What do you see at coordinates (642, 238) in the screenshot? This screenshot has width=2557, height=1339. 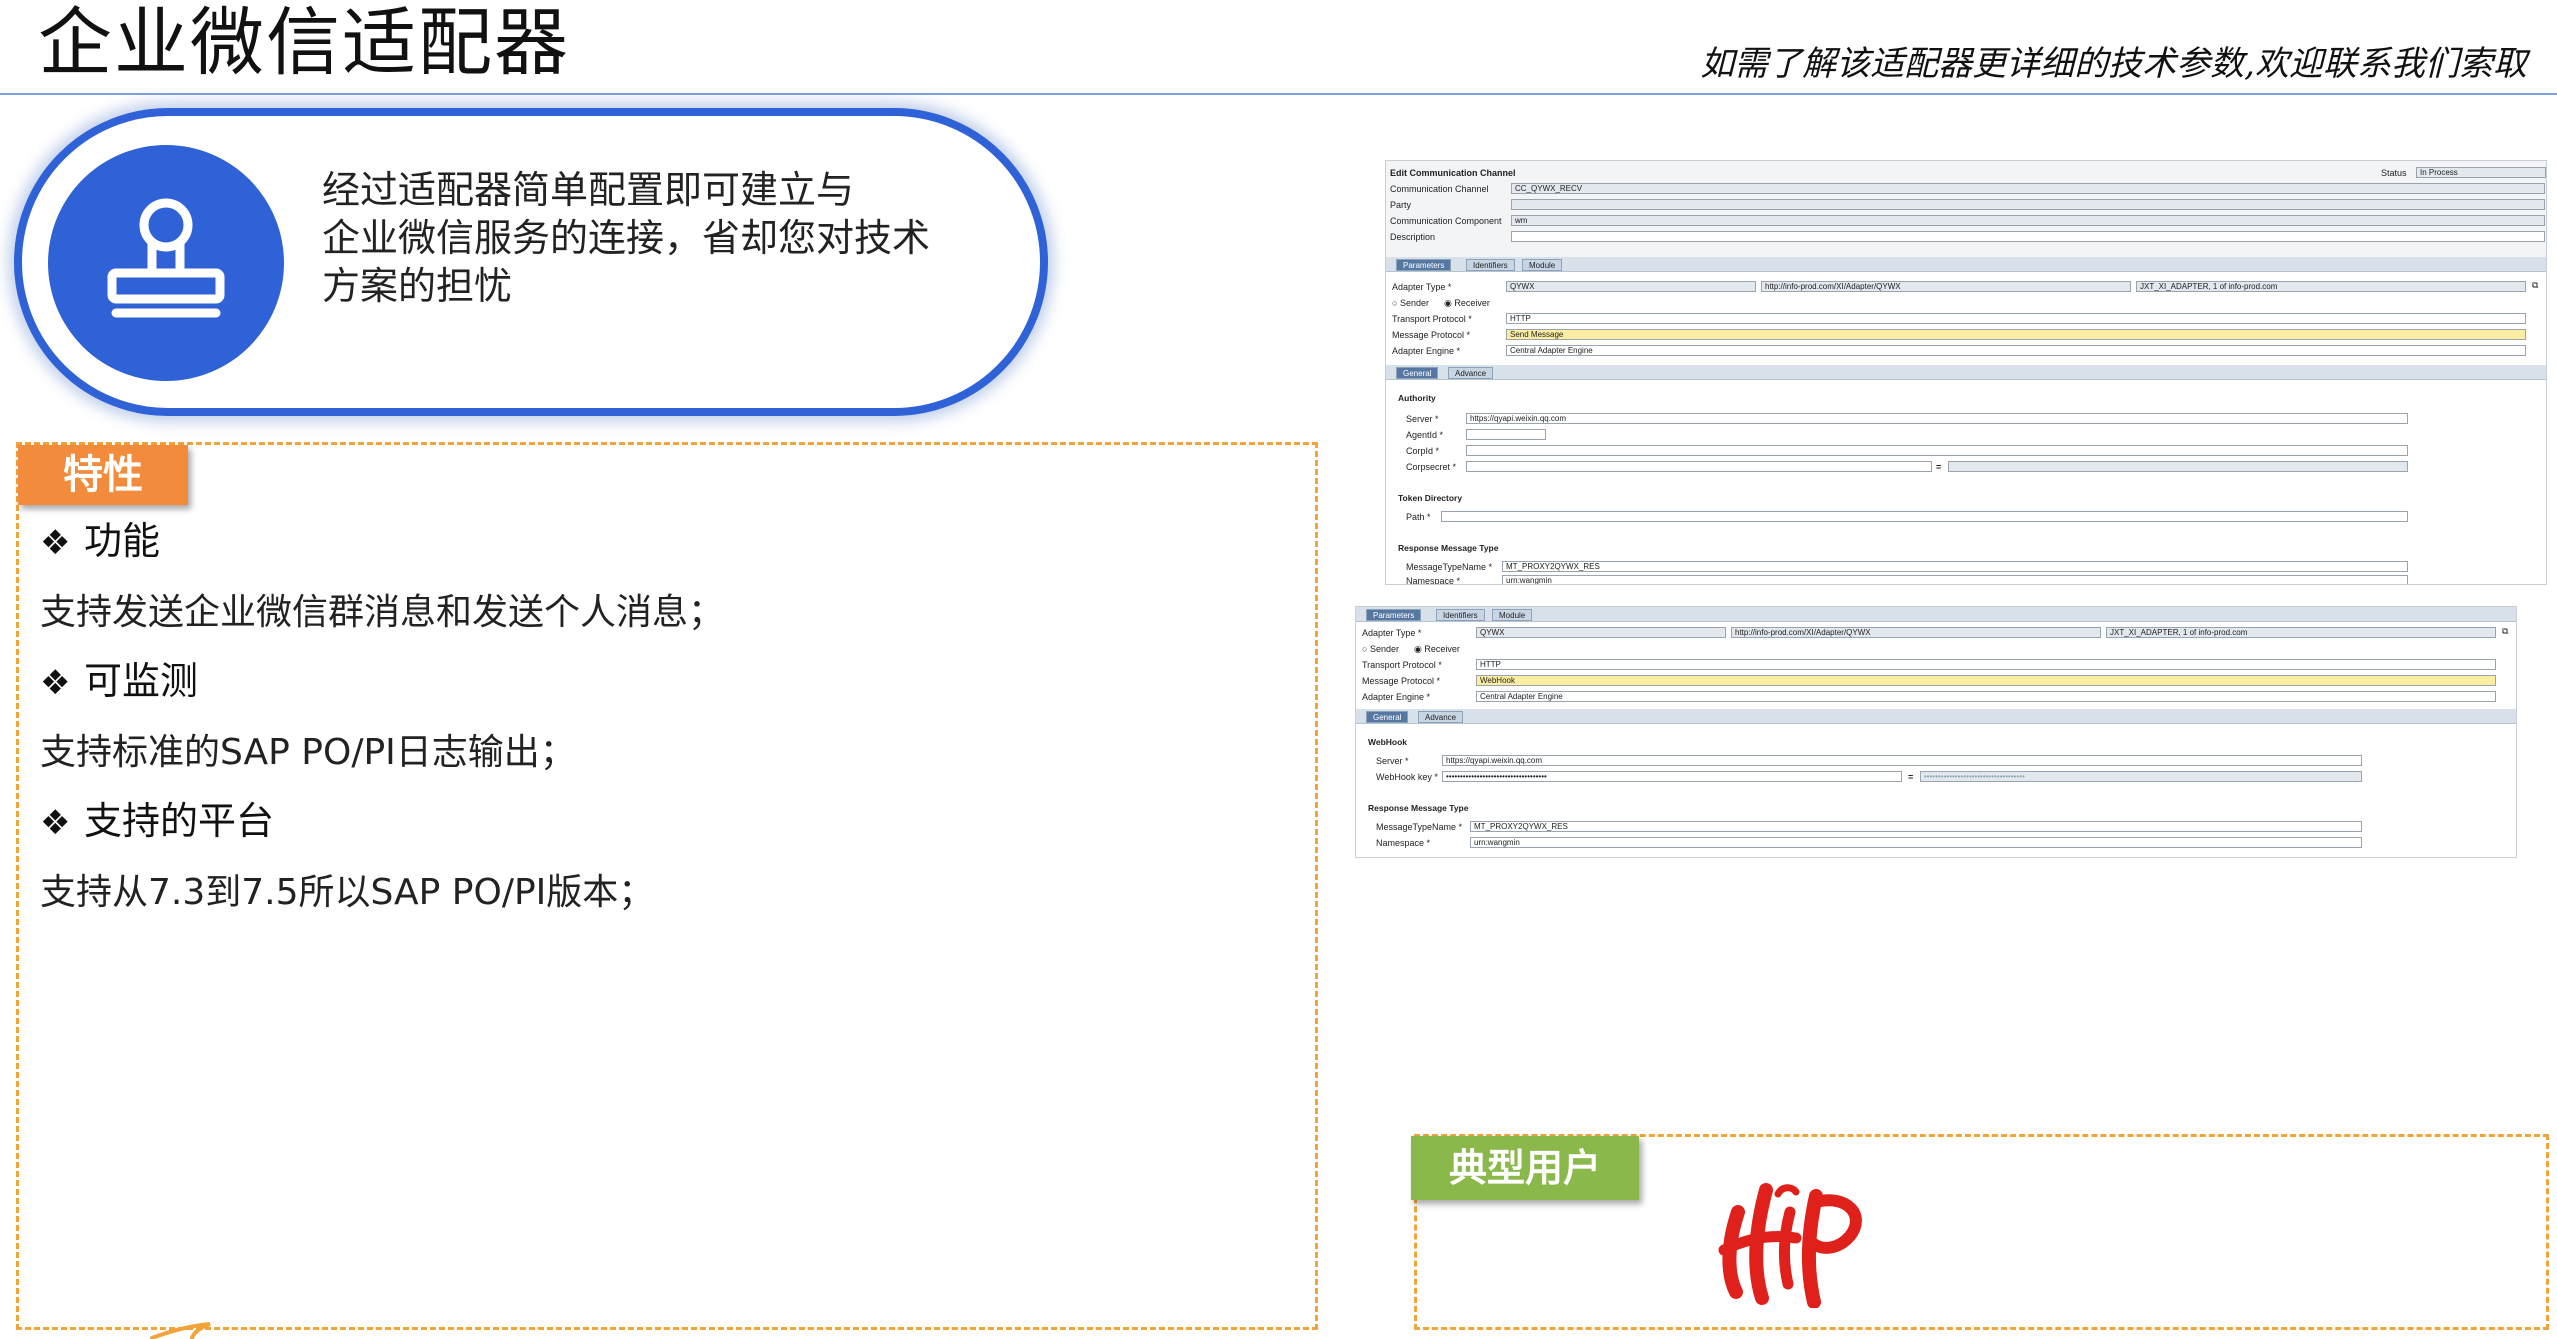 I see `intro-text: 经过适配器简单配置即可建立与 企业微信服务的连接，省却您对技术 方案的担忧` at bounding box center [642, 238].